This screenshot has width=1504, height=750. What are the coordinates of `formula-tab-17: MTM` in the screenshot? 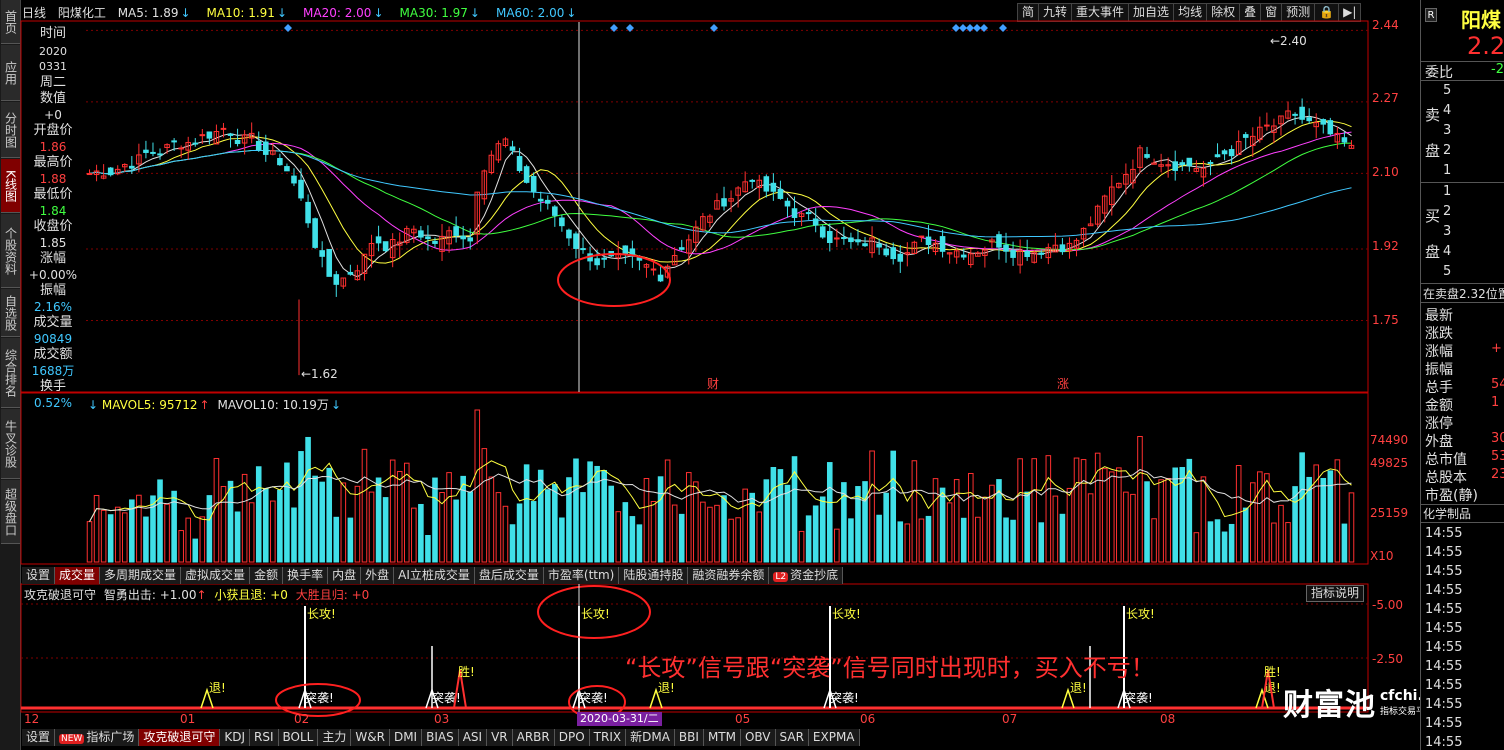 It's located at (722, 737).